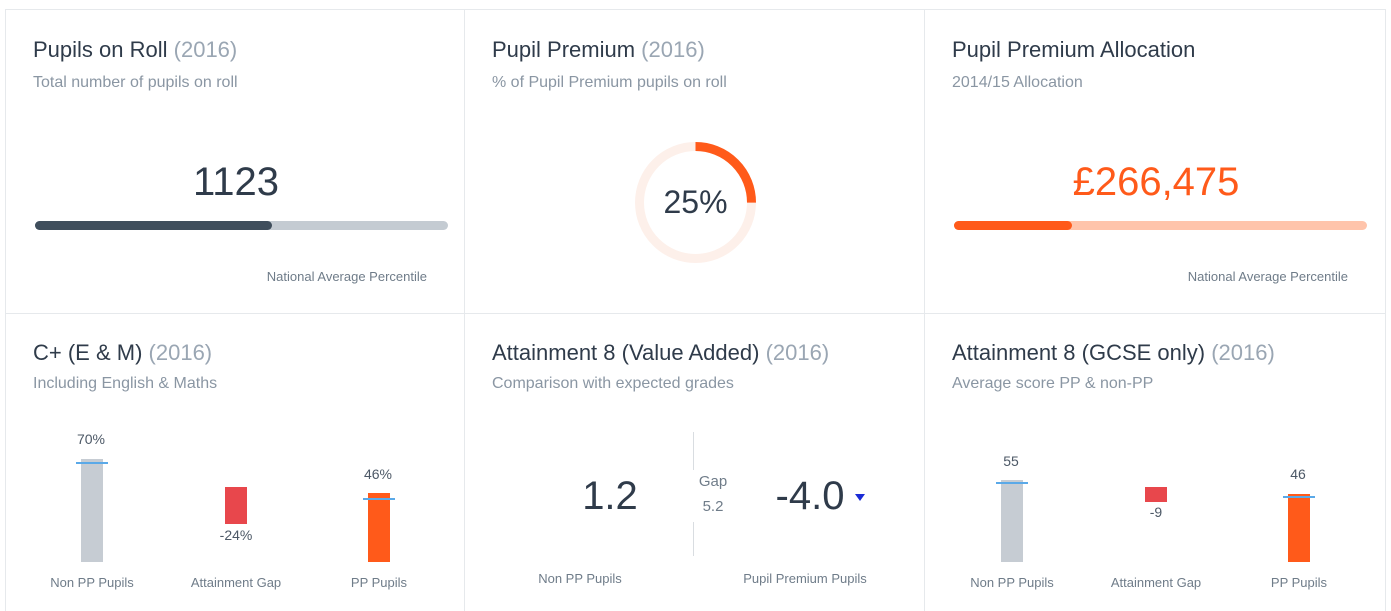  Describe the element at coordinates (1074, 49) in the screenshot. I see `card-title: Pupil Premium Allocation` at that location.